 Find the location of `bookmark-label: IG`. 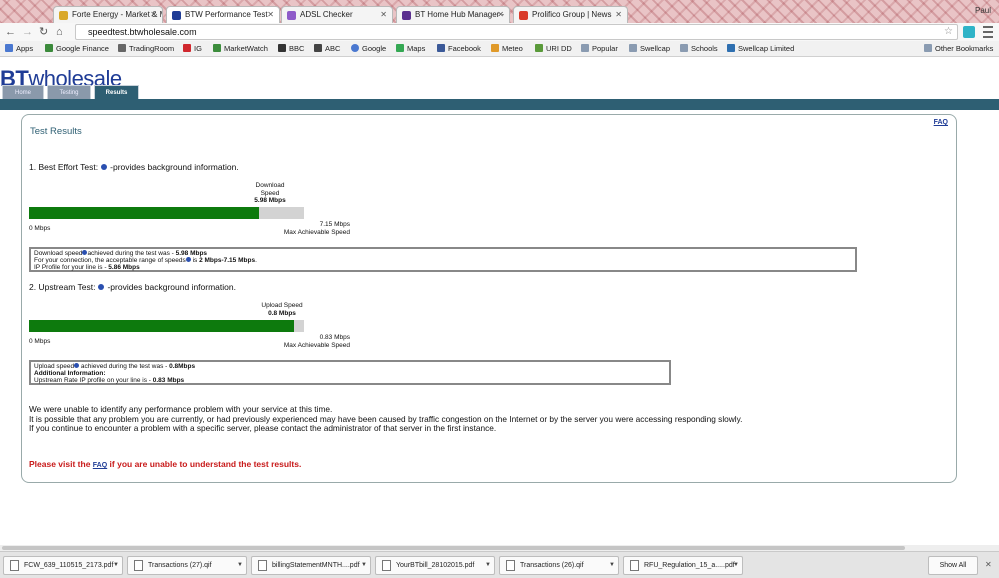

bookmark-label: IG is located at coordinates (198, 48).